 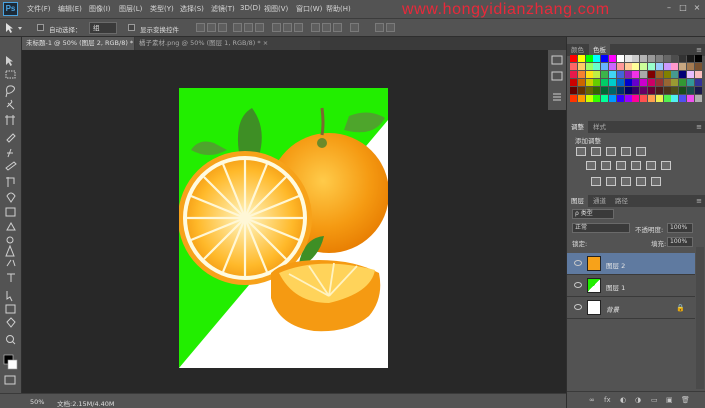 I want to click on 3d-mode-icon, so click(x=379, y=27).